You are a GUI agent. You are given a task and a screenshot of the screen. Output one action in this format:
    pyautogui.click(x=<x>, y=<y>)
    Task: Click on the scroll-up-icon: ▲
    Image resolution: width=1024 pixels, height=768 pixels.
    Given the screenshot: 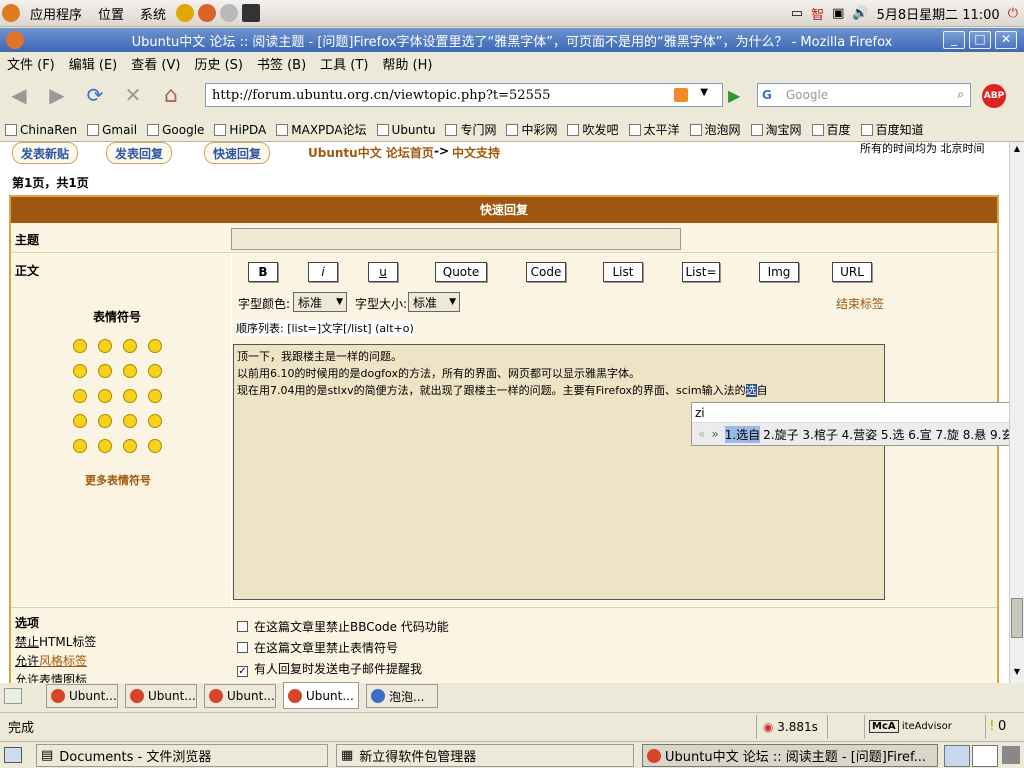 What is the action you would take?
    pyautogui.click(x=1017, y=150)
    